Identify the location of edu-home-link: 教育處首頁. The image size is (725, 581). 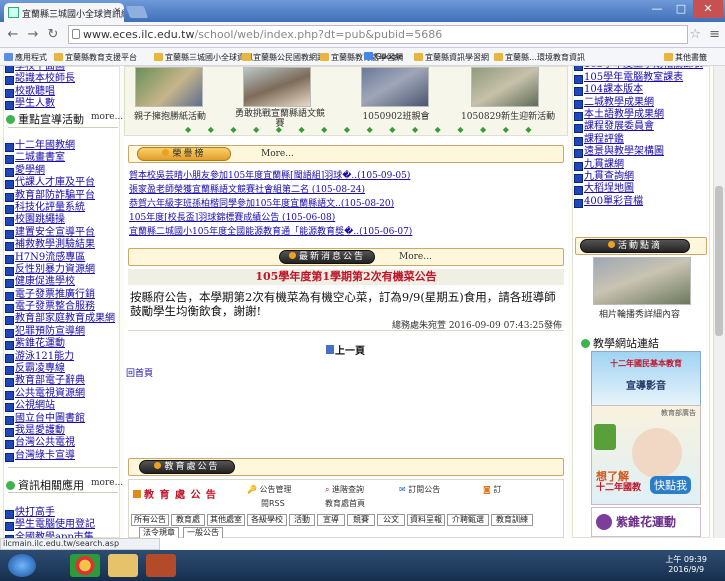
(345, 503).